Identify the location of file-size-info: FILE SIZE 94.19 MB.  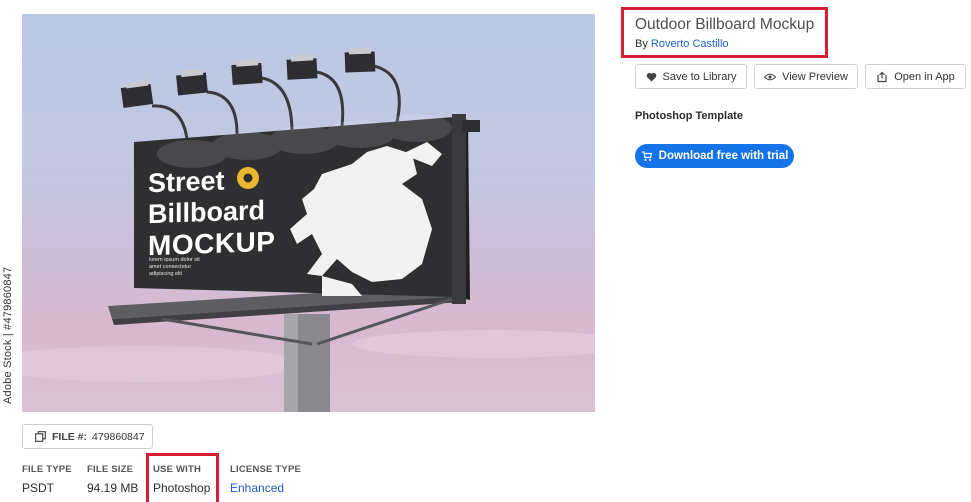
(112, 479).